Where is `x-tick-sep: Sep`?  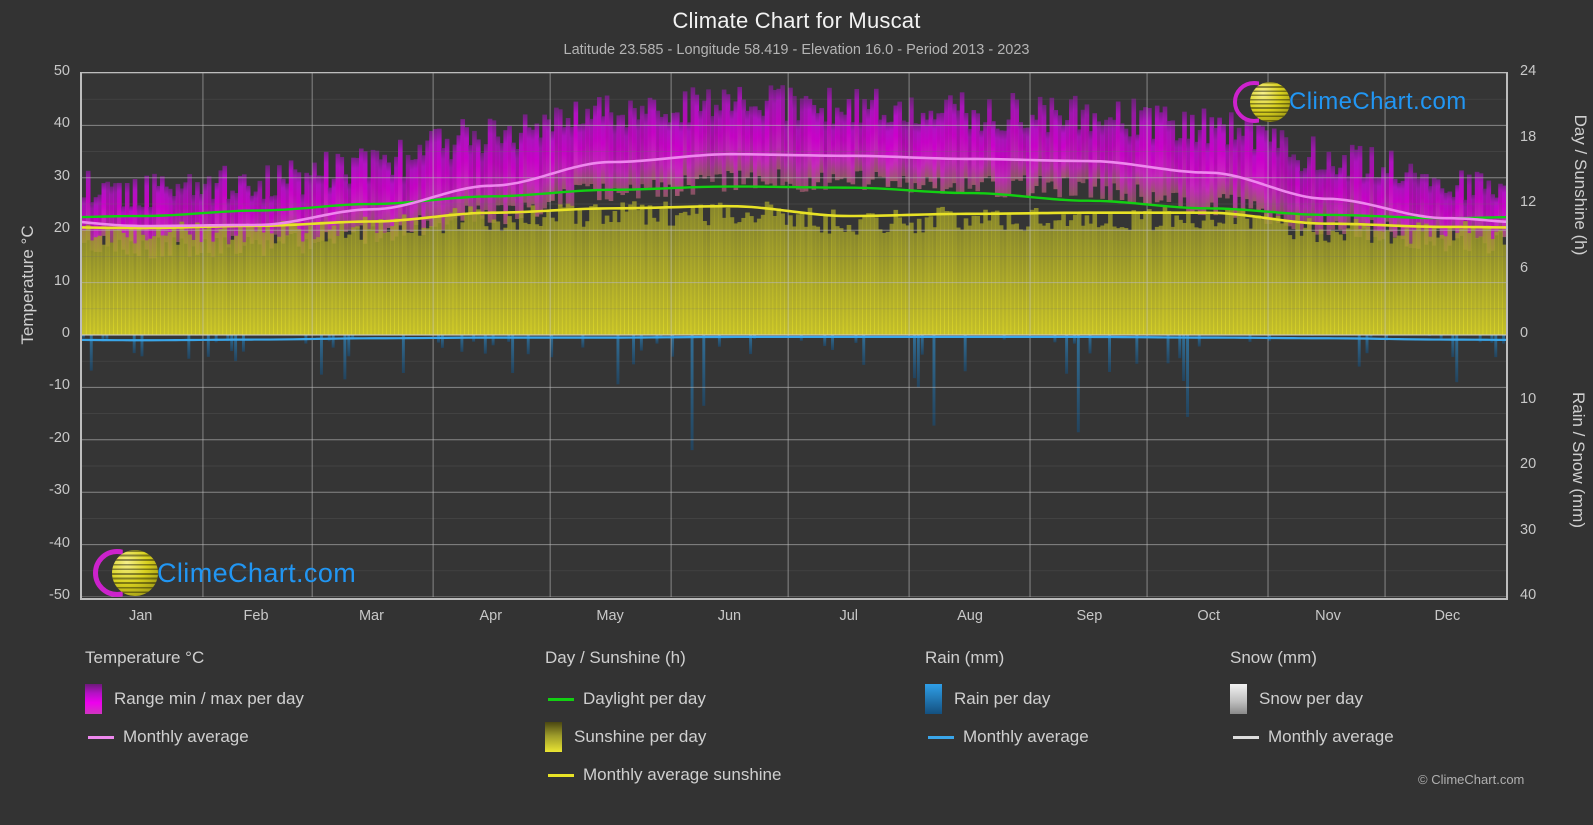 x-tick-sep: Sep is located at coordinates (1089, 616).